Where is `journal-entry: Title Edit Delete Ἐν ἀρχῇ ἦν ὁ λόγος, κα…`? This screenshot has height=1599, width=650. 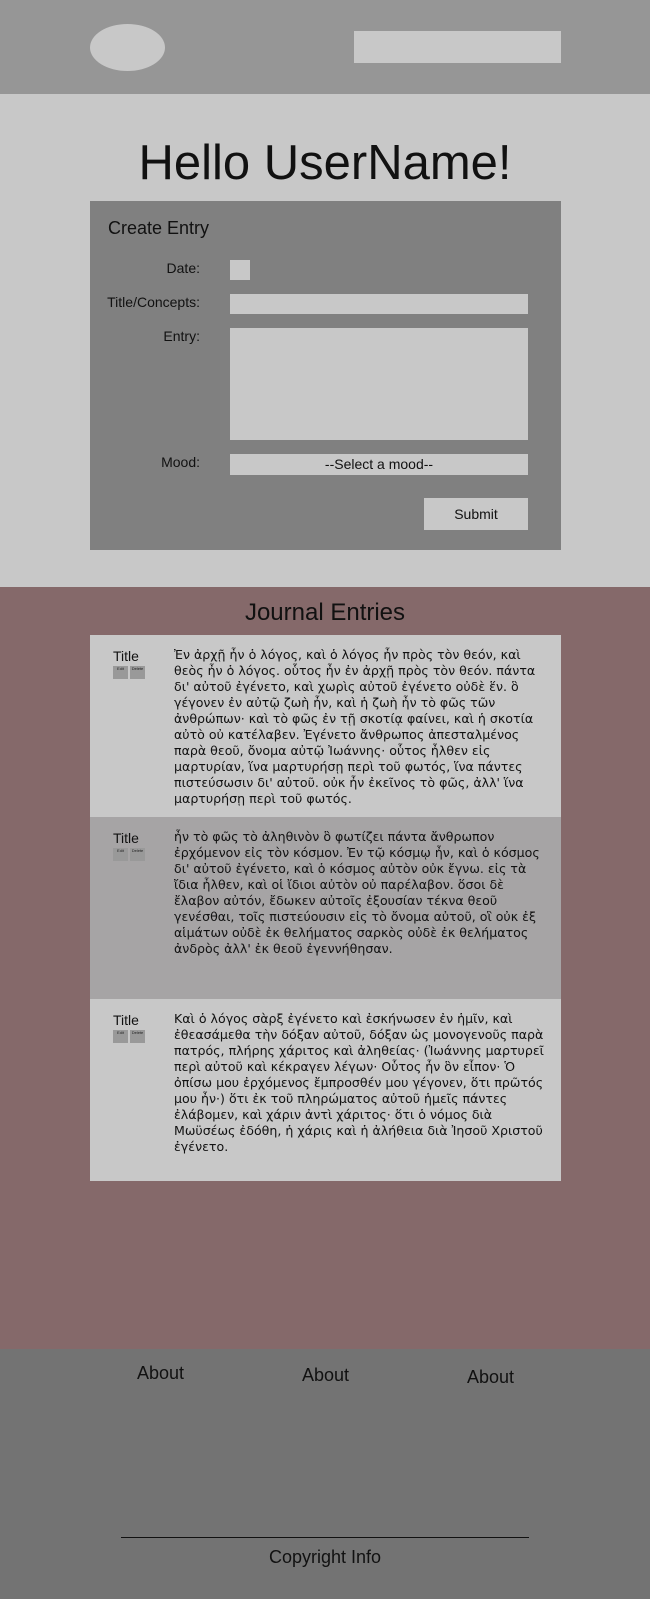 journal-entry: Title Edit Delete Ἐν ἀρχῇ ἦν ὁ λόγος, κα… is located at coordinates (325, 726).